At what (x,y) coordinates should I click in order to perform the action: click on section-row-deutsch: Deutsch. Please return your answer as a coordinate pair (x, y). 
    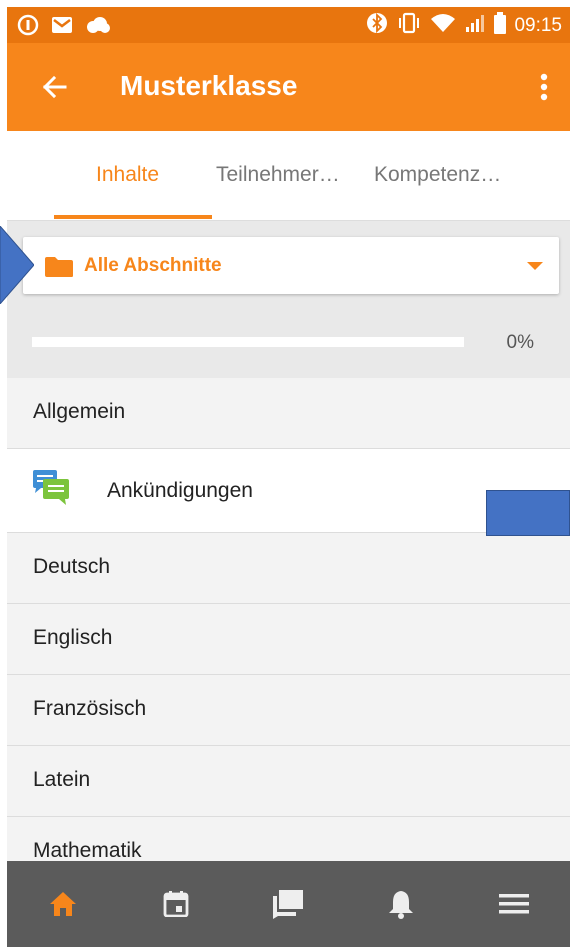
    Looking at the image, I should click on (288, 568).